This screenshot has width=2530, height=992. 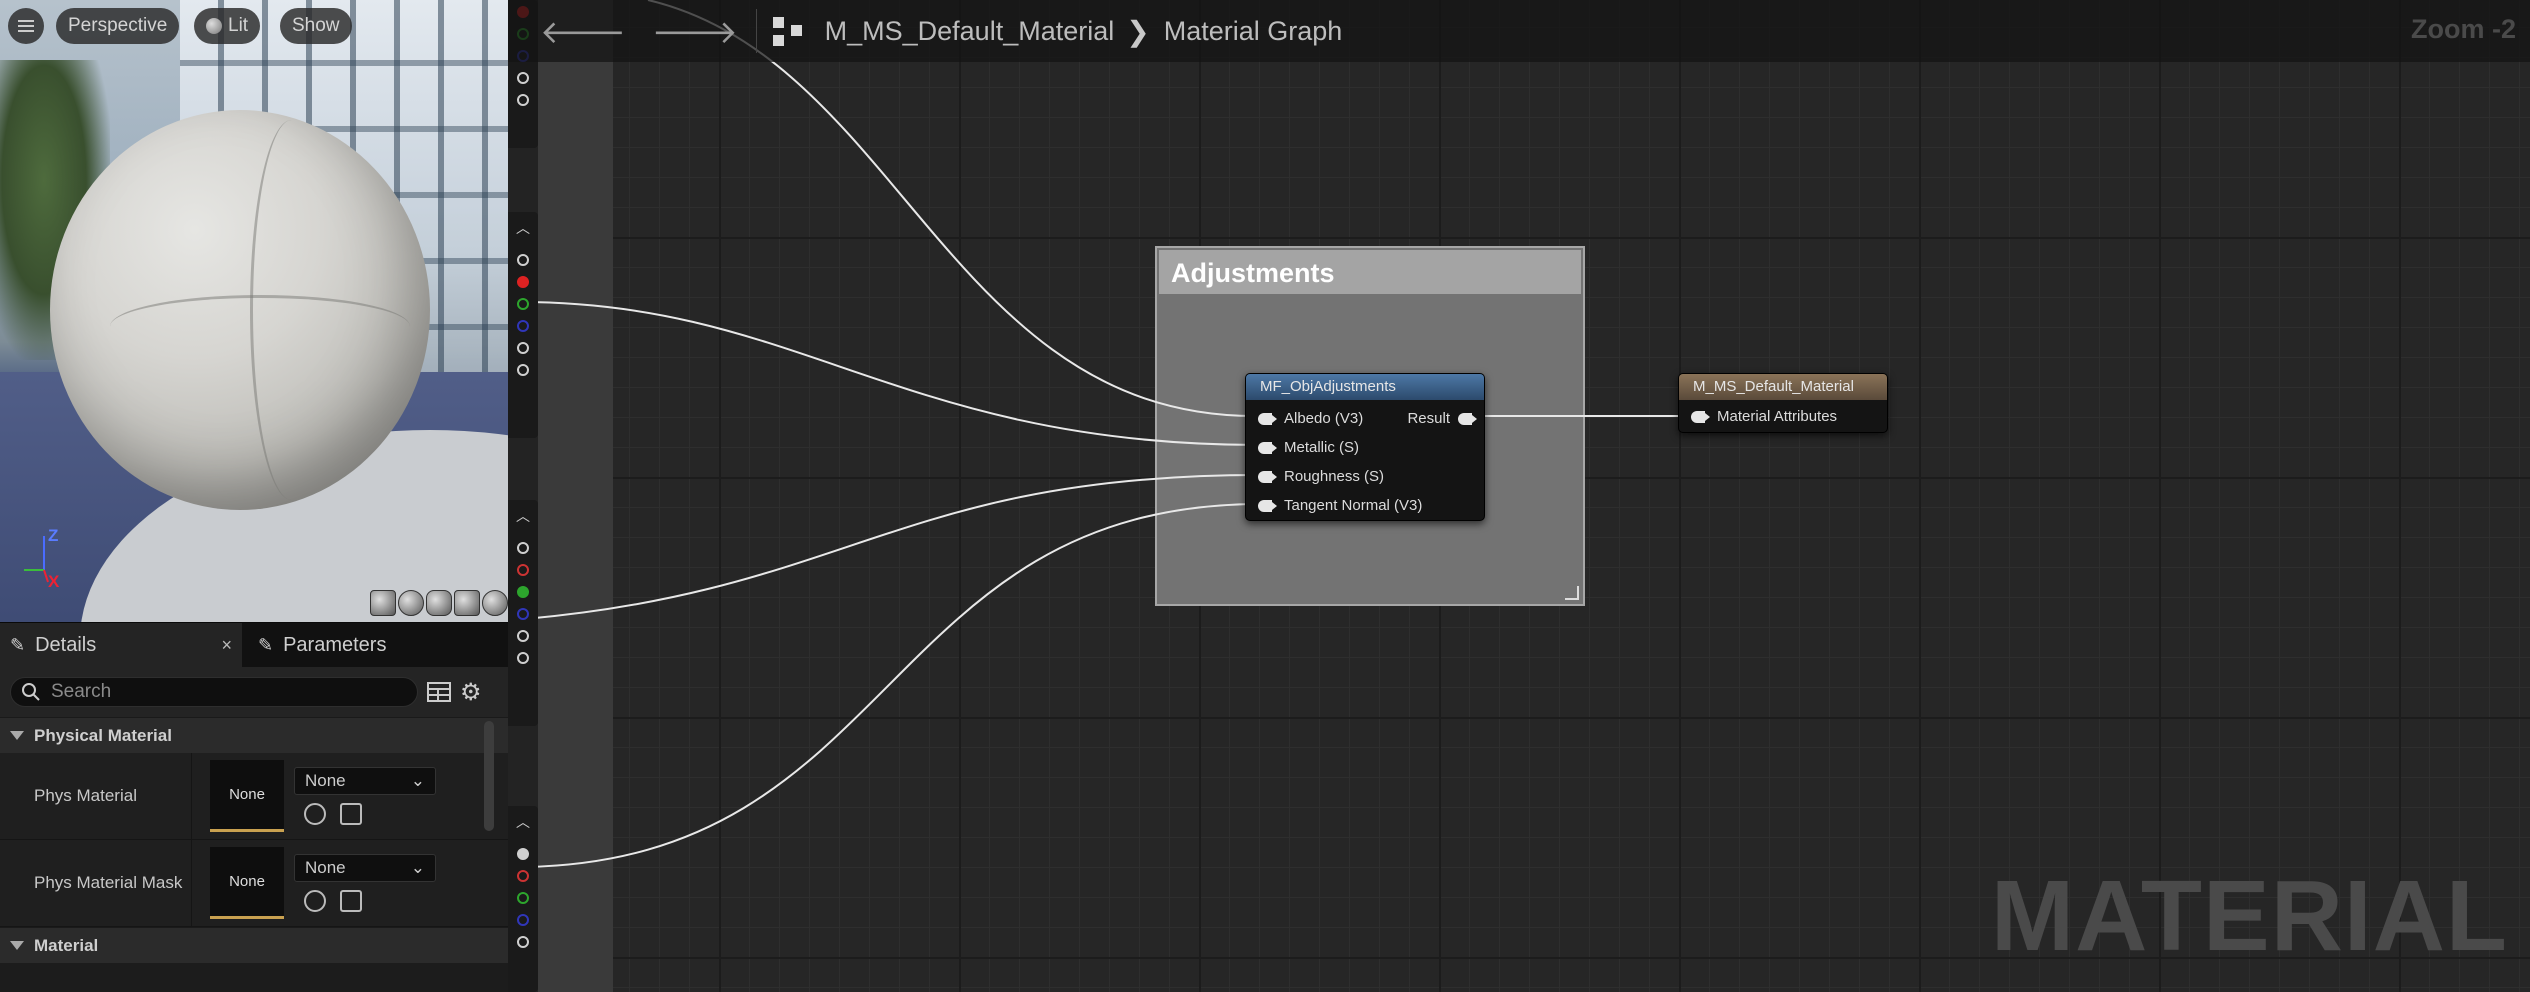 I want to click on zoom-level: Zoom -2, so click(x=2463, y=29).